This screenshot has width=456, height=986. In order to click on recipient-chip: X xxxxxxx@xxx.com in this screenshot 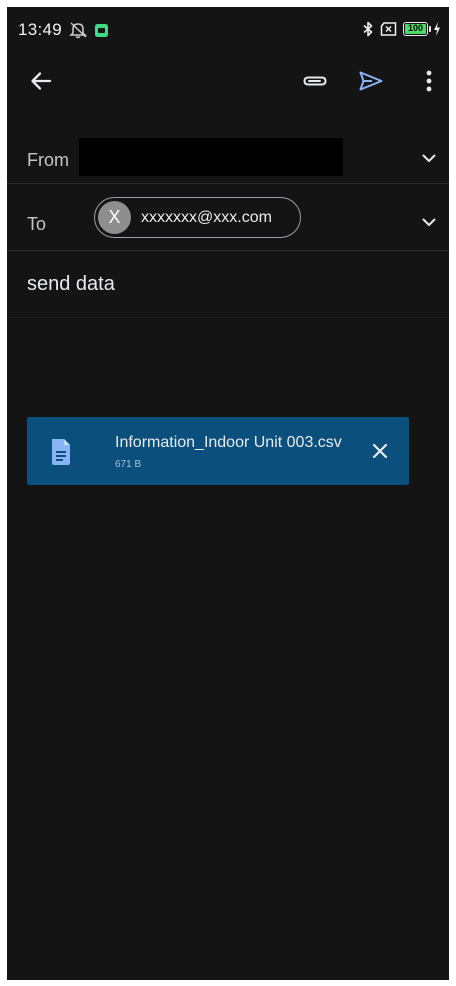, I will do `click(197, 217)`.